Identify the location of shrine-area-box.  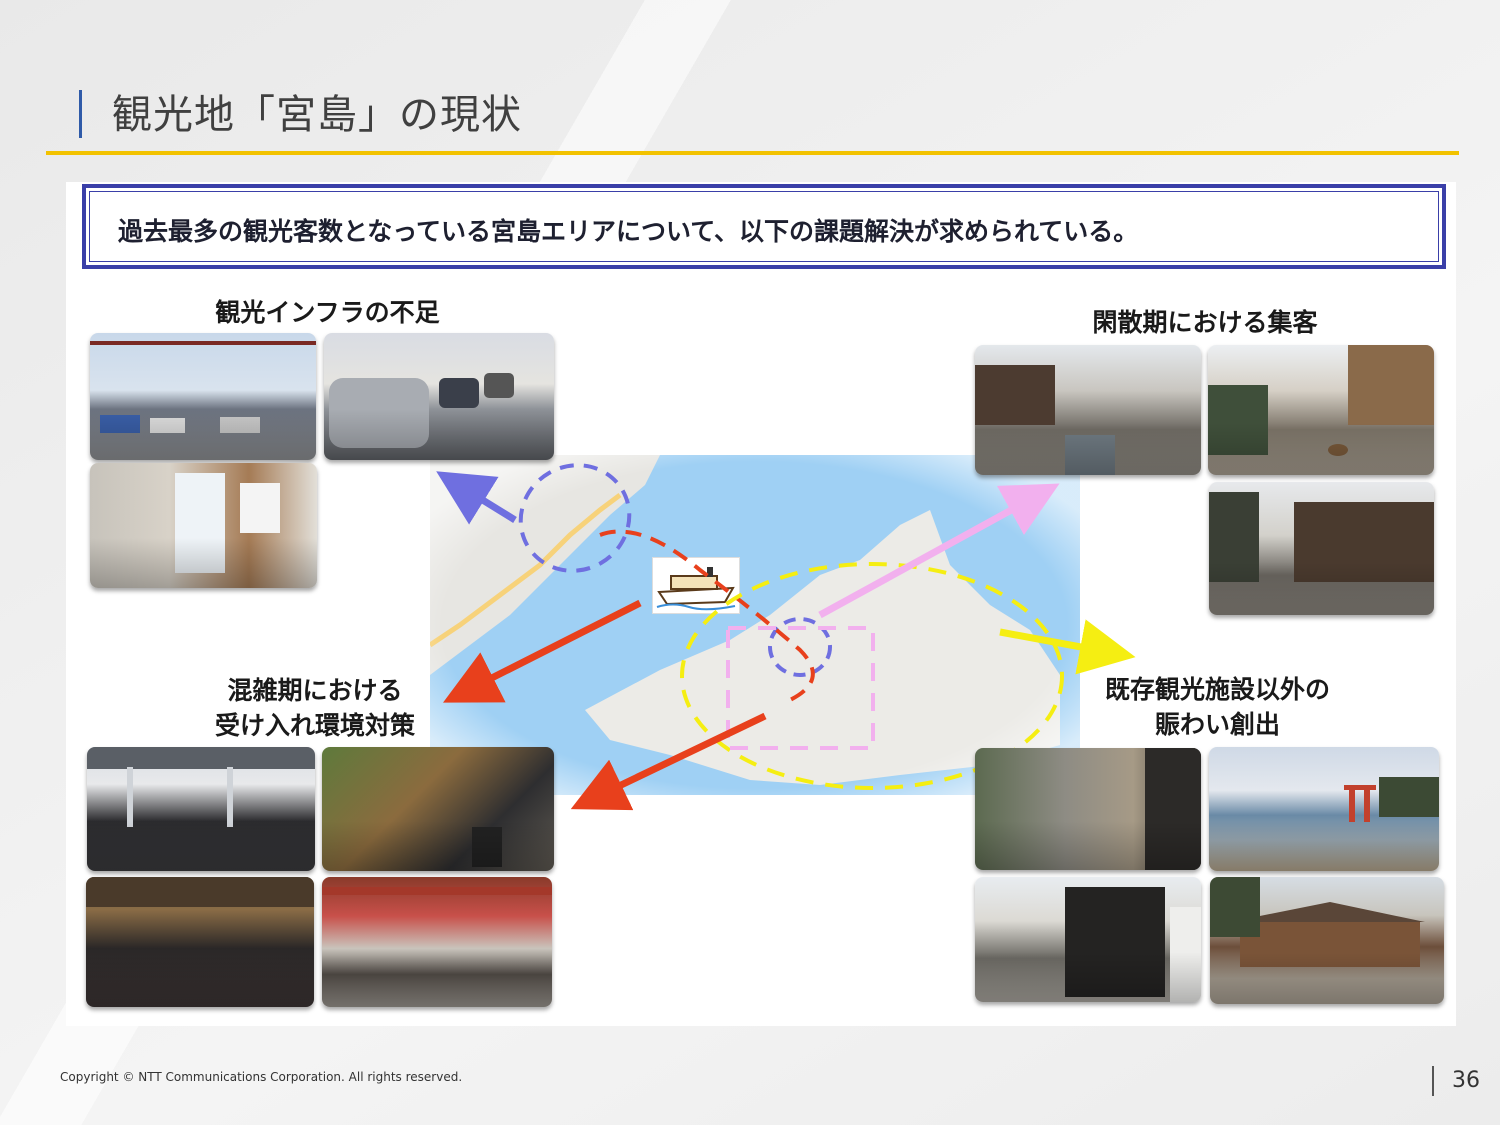
(800, 688).